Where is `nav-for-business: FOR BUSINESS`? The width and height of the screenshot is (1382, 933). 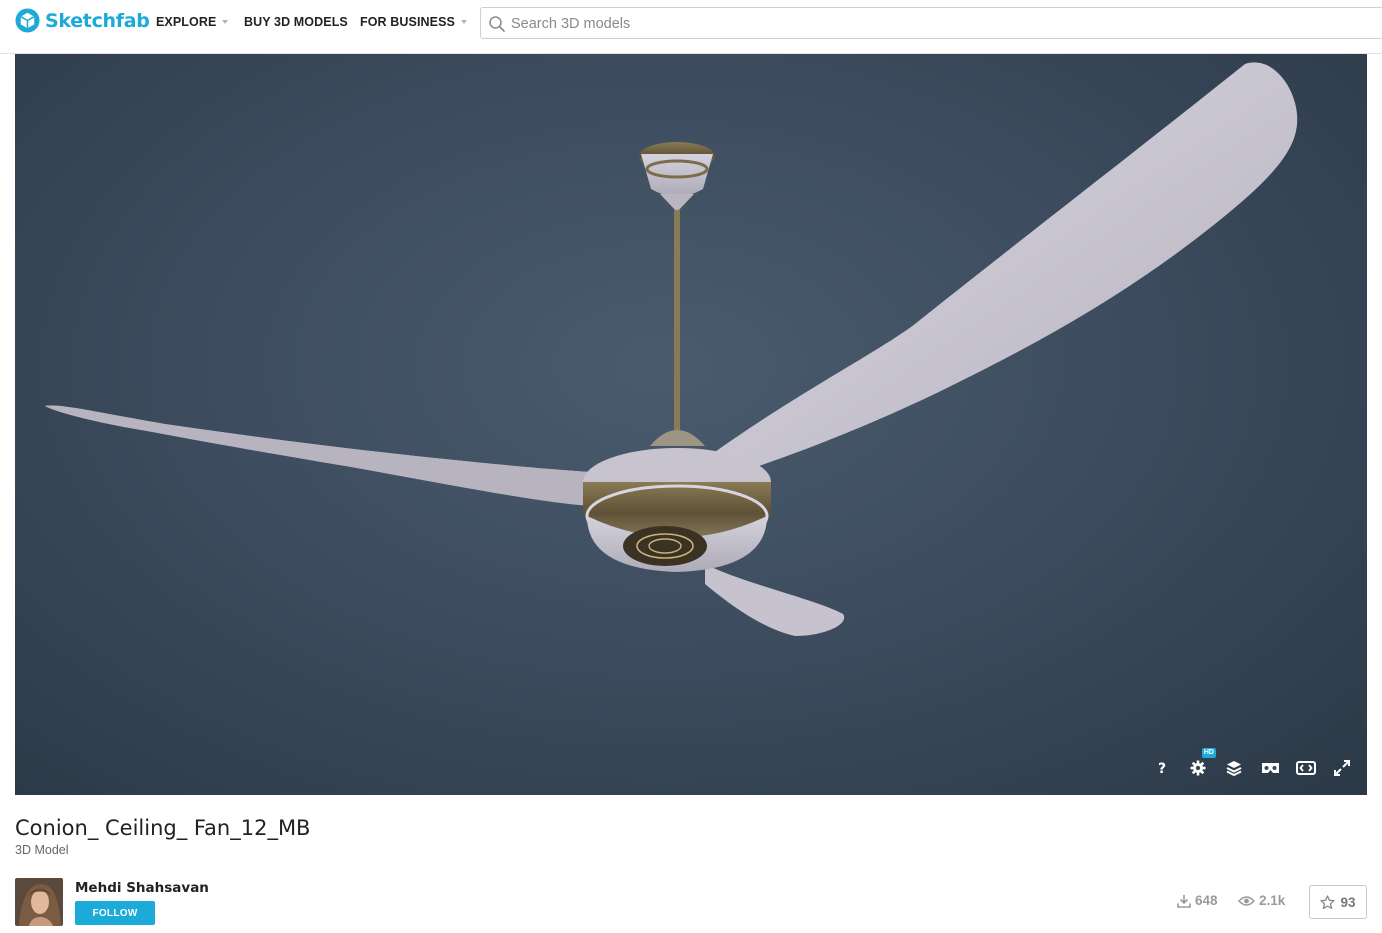
nav-for-business: FOR BUSINESS is located at coordinates (413, 22).